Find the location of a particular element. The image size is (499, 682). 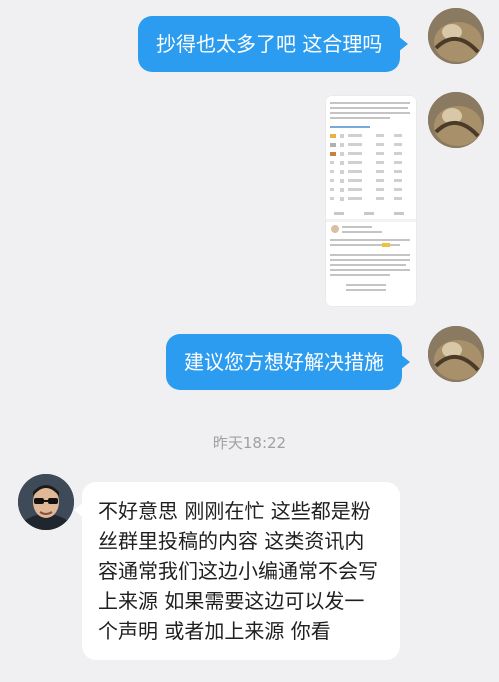

contact-avatar is located at coordinates (46, 502).